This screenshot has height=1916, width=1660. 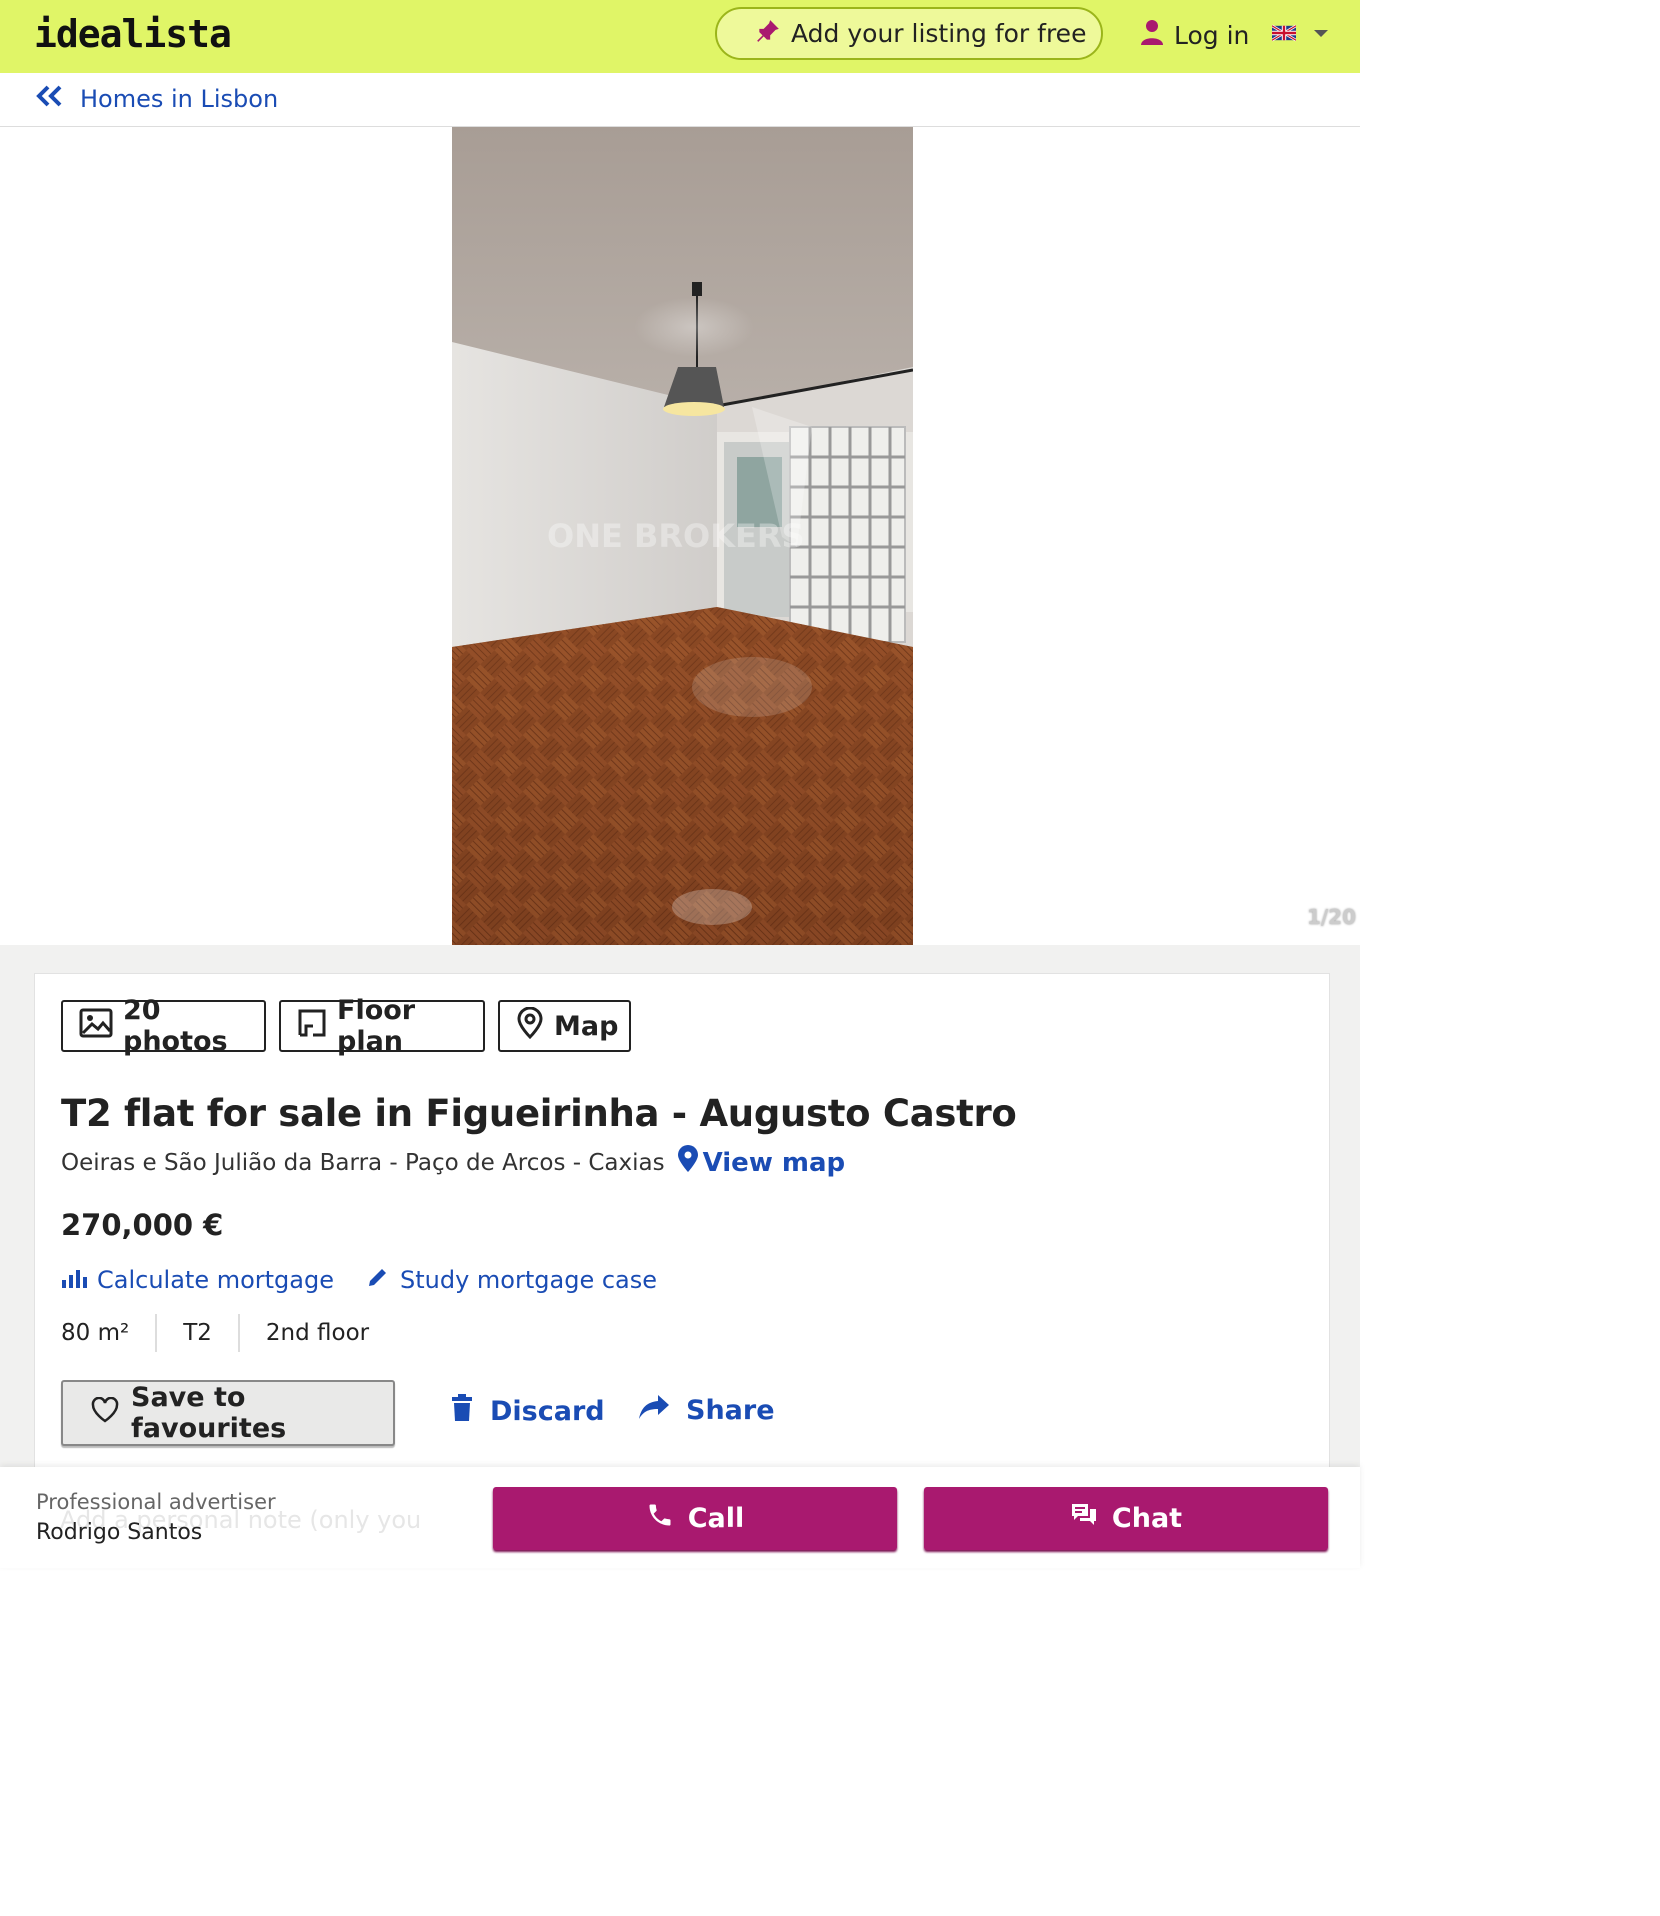 I want to click on share-button: Share, so click(x=706, y=1410).